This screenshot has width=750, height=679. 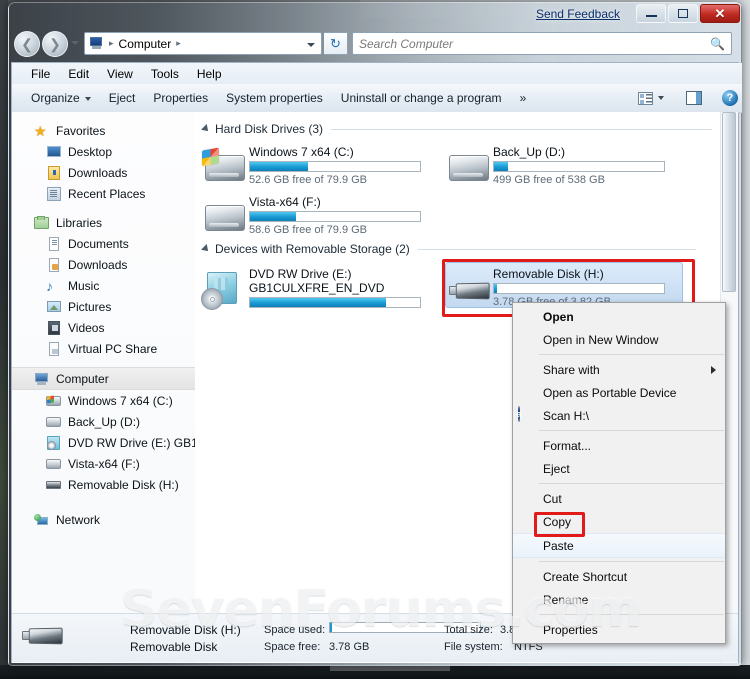 What do you see at coordinates (619, 415) in the screenshot?
I see `context-menu-item-scan: Scan H:\` at bounding box center [619, 415].